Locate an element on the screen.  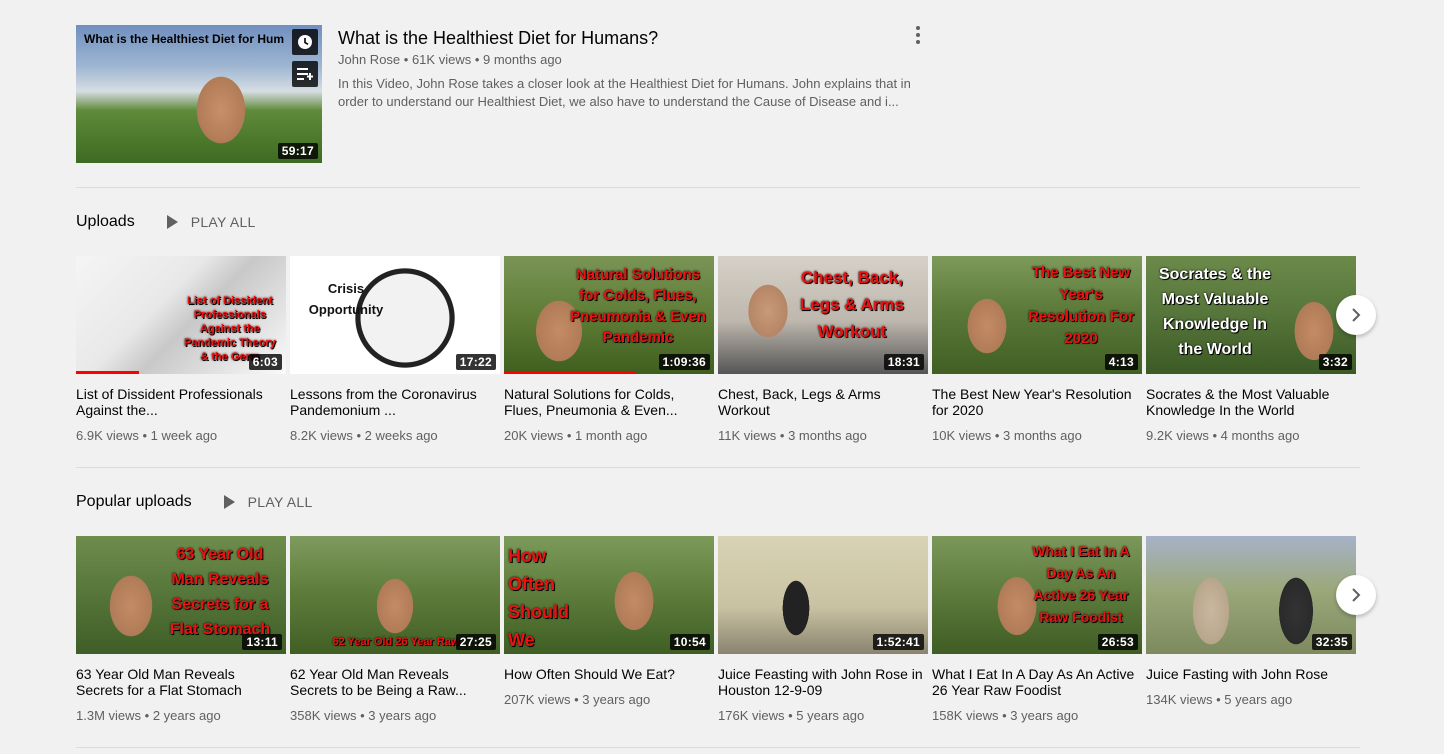
popular-shelf-header: Popular uploads PLAY ALL is located at coordinates (194, 502).